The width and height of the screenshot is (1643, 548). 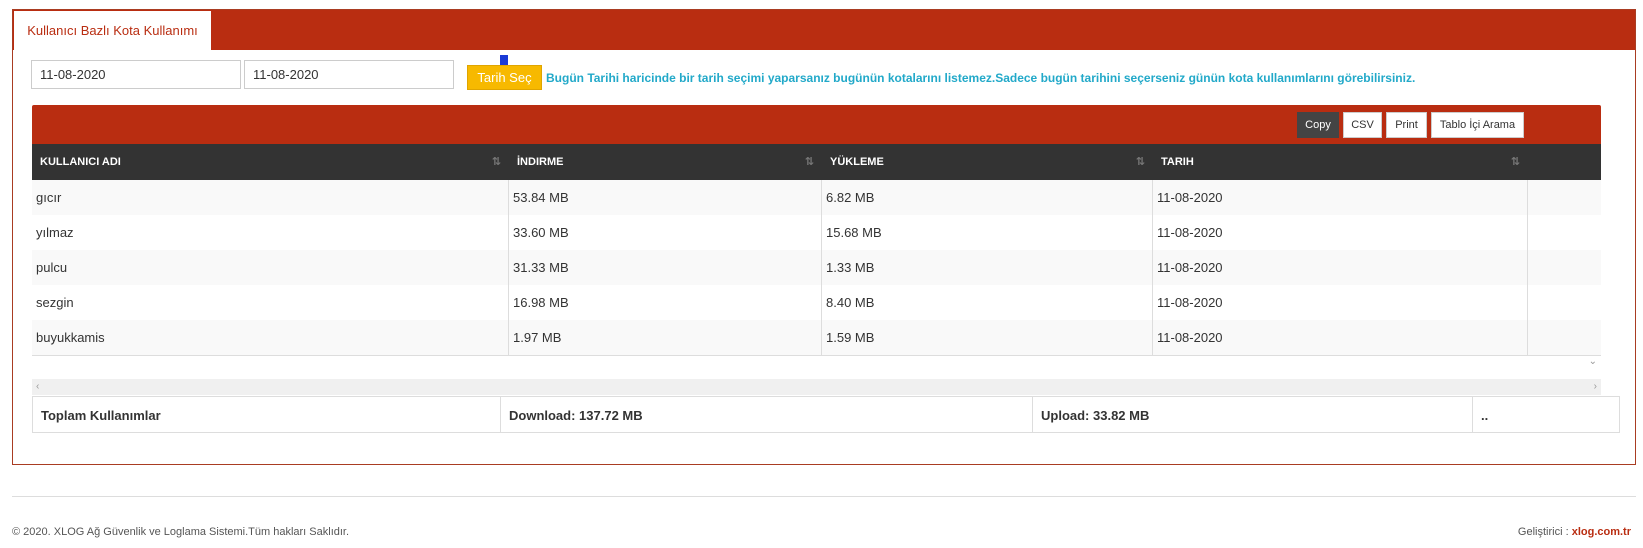 I want to click on column-header-upload: YÜKLEME ⇅, so click(x=987, y=162).